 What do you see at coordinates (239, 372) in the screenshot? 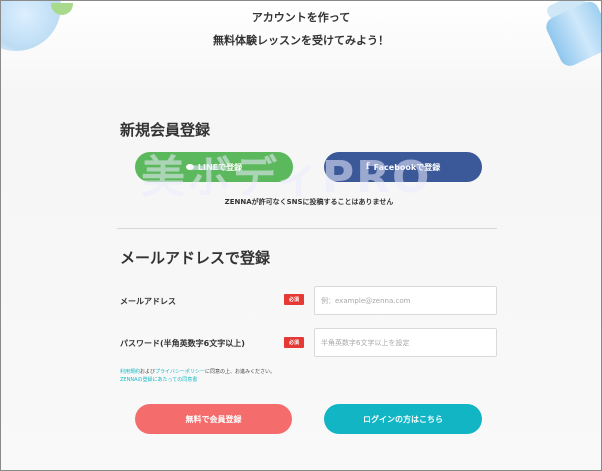
I see `terms-text: に同意の上、お進みください。` at bounding box center [239, 372].